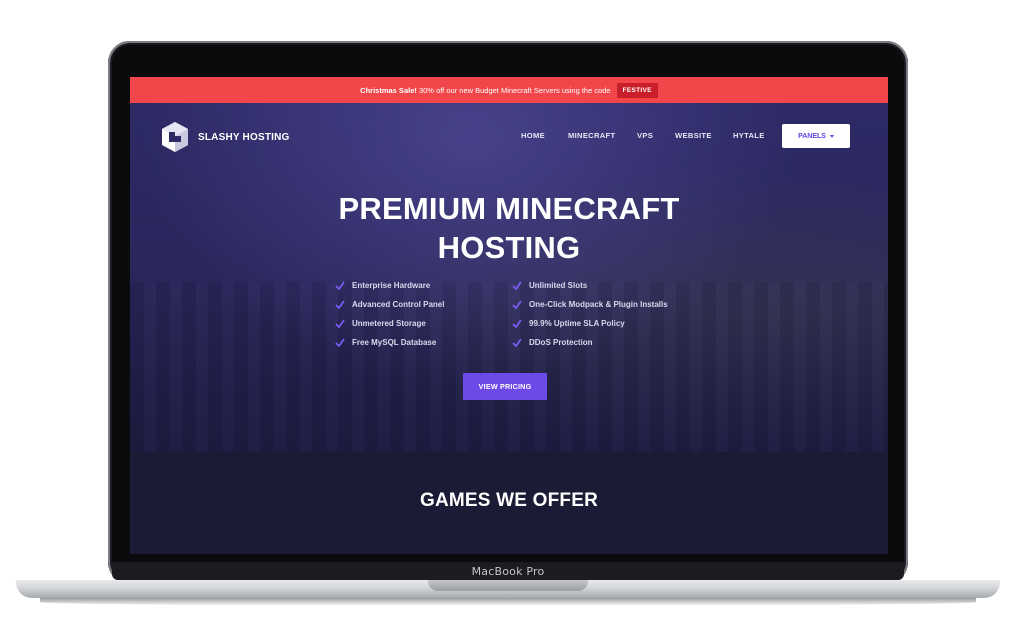  I want to click on hero-title: PREMIUM MINECRAFT HOSTING, so click(509, 228).